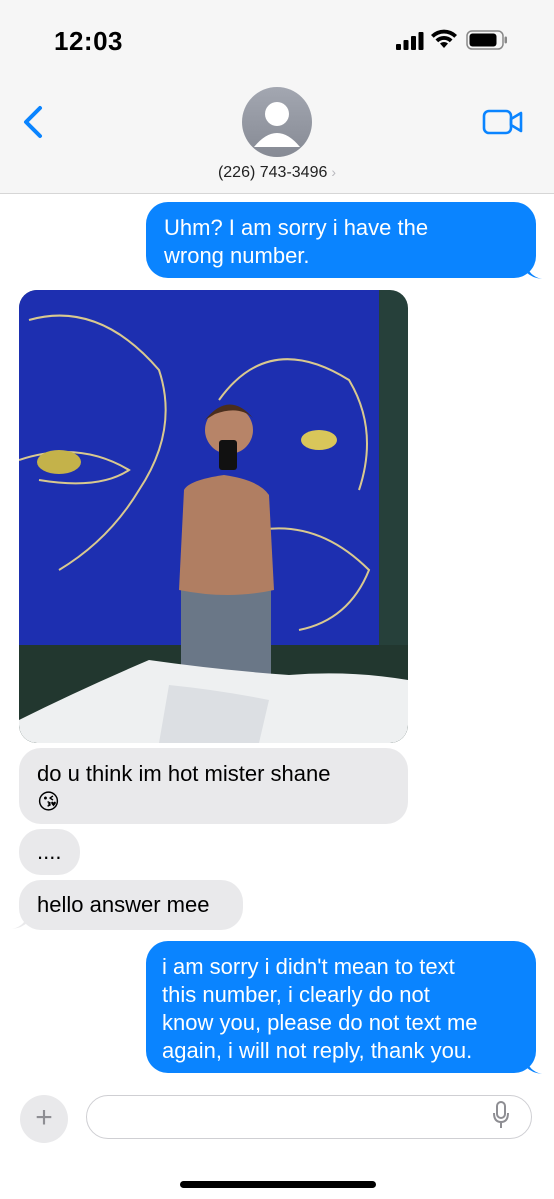  I want to click on message-bubble-incoming: hello answer mee, so click(131, 905).